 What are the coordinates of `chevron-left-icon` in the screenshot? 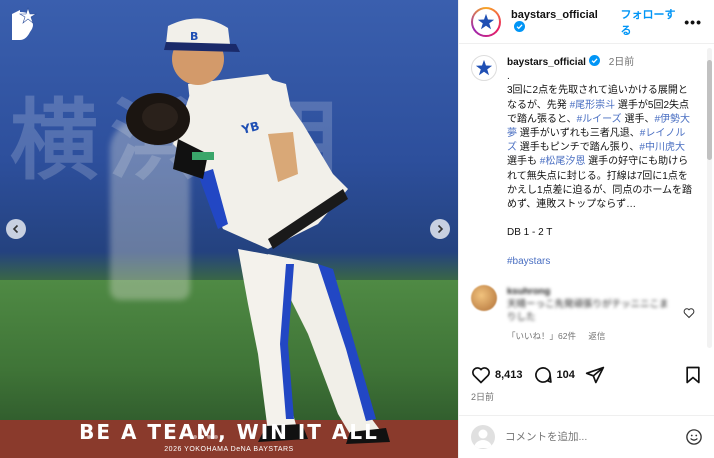 It's located at (15, 229).